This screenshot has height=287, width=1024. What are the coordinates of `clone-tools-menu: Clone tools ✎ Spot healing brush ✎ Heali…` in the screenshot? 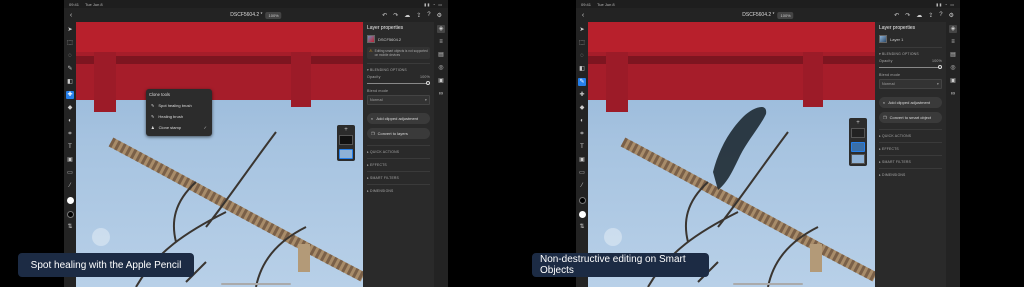 It's located at (179, 112).